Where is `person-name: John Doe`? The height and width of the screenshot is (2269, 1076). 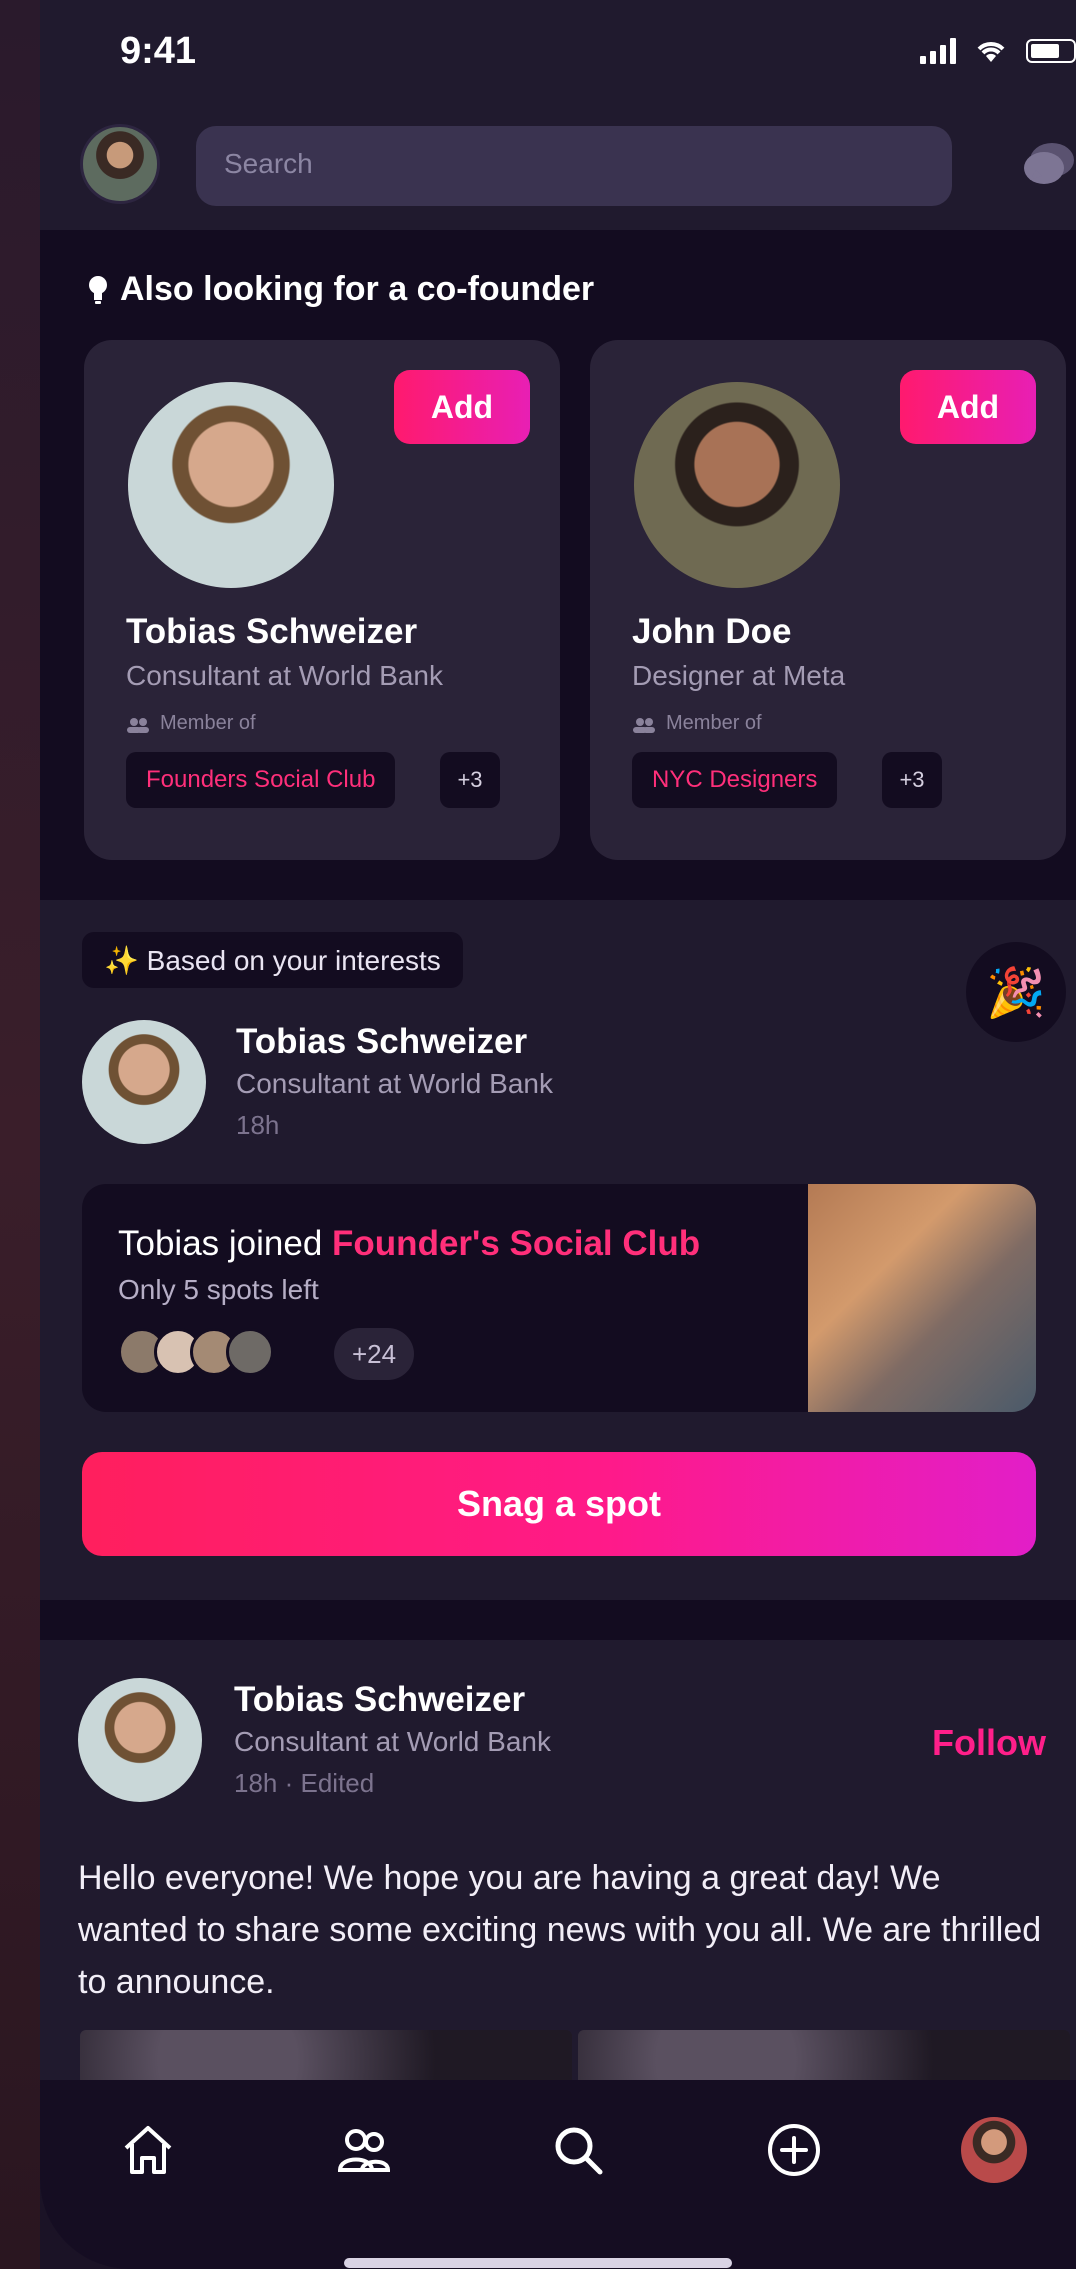
person-name: John Doe is located at coordinates (712, 631).